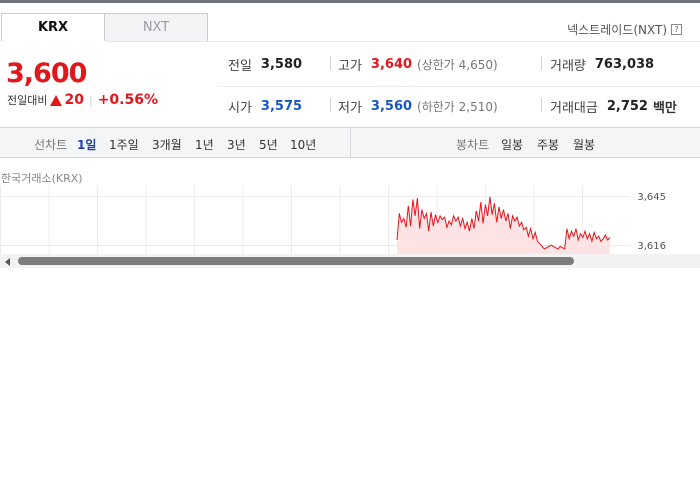 The width and height of the screenshot is (700, 490). Describe the element at coordinates (236, 144) in the screenshot. I see `period-3y: 3년` at that location.